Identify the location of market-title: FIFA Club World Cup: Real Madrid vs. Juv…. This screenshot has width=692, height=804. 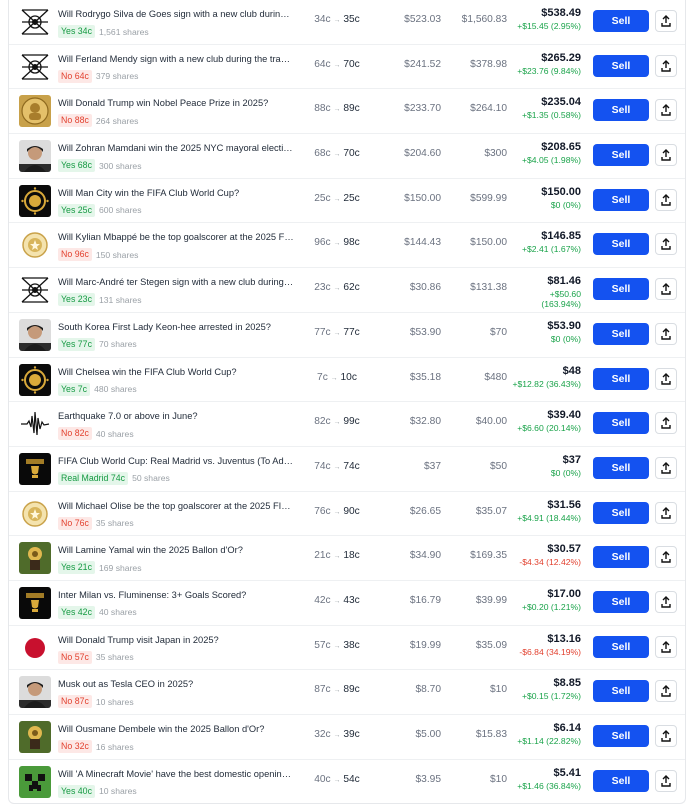
(176, 461).